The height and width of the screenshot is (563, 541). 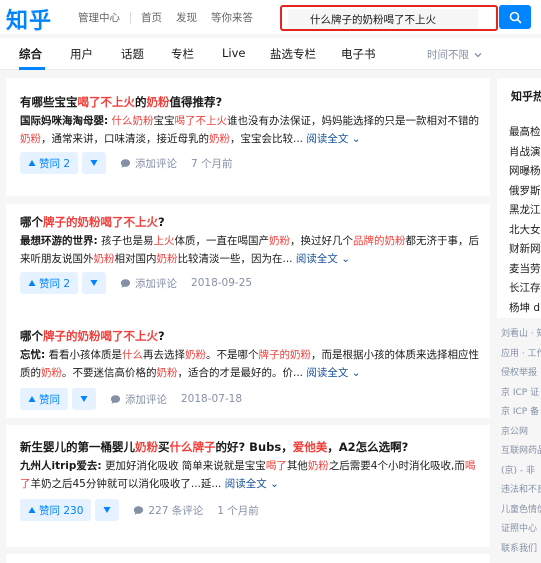 What do you see at coordinates (521, 449) in the screenshot?
I see `footer-link: 互联网药品` at bounding box center [521, 449].